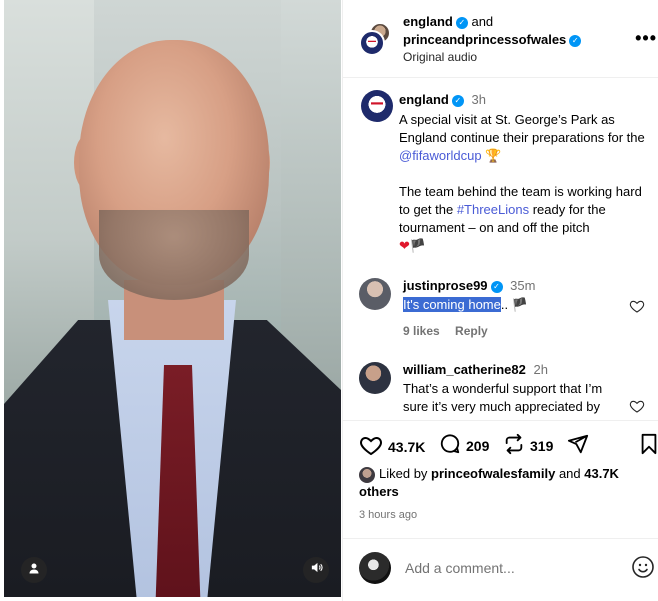 This screenshot has height=601, width=658. I want to click on liked-by-prefix: Liked by, so click(405, 473).